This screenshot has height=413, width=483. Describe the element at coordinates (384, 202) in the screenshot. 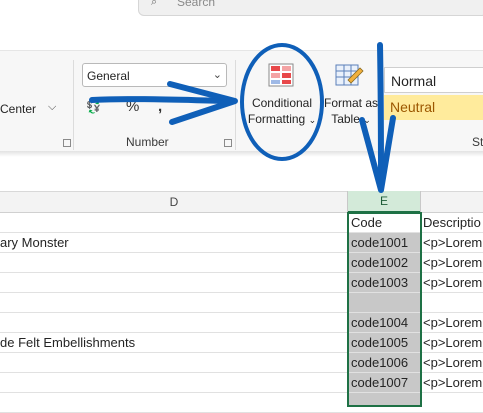

I see `column-header-e: E` at that location.